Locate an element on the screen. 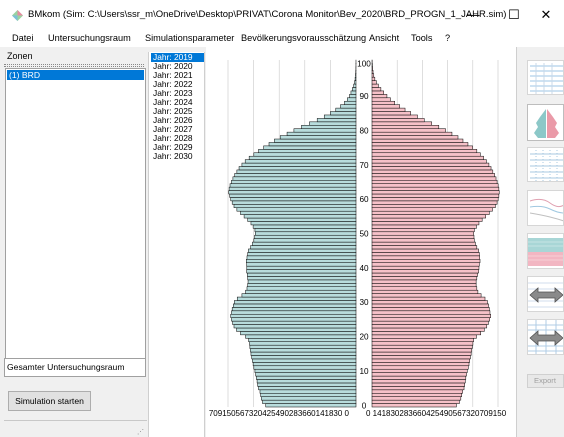  menu-untersuchungsraum: Untersuchungsraum is located at coordinates (89, 38).